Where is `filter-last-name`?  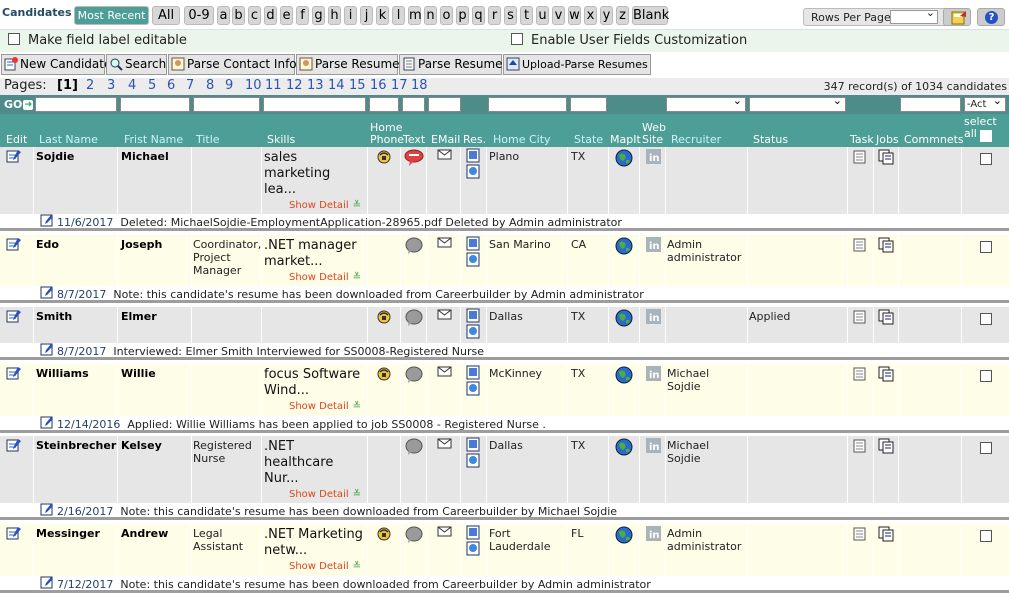
filter-last-name is located at coordinates (76, 104).